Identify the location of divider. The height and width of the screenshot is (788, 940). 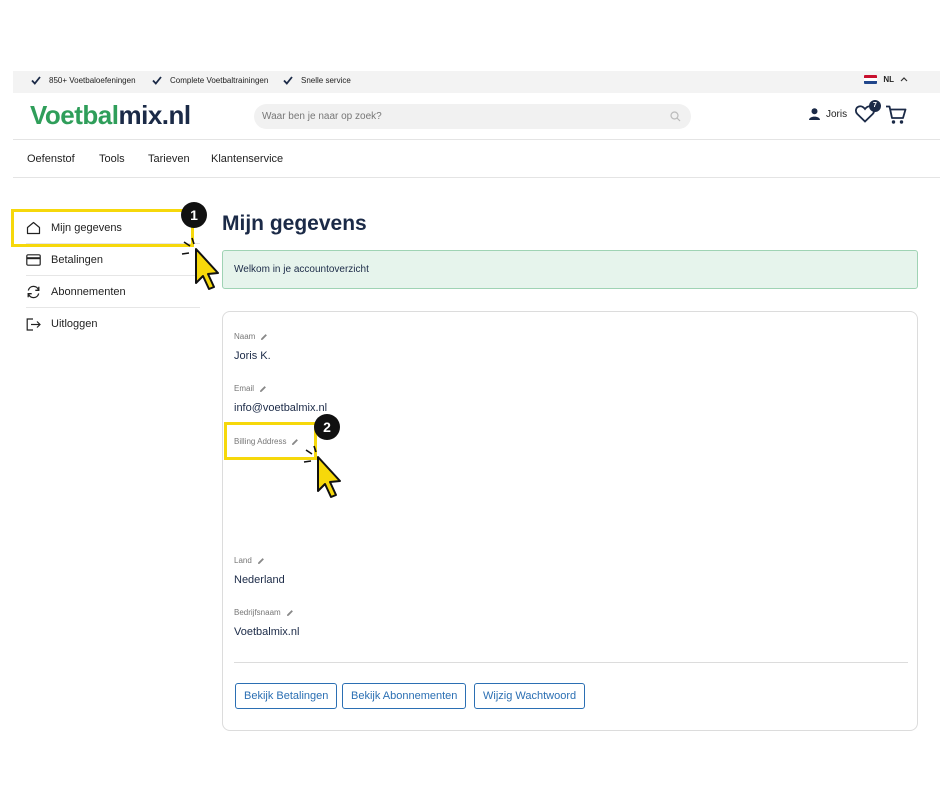
(571, 662).